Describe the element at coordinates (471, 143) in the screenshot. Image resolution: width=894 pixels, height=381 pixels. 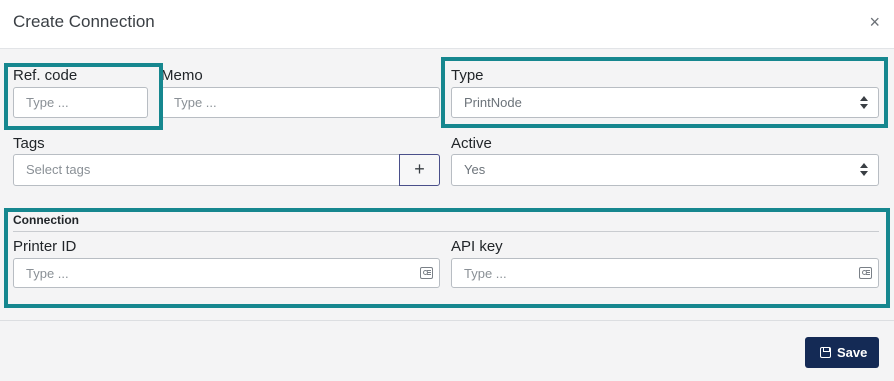
I see `active-label: Active` at that location.